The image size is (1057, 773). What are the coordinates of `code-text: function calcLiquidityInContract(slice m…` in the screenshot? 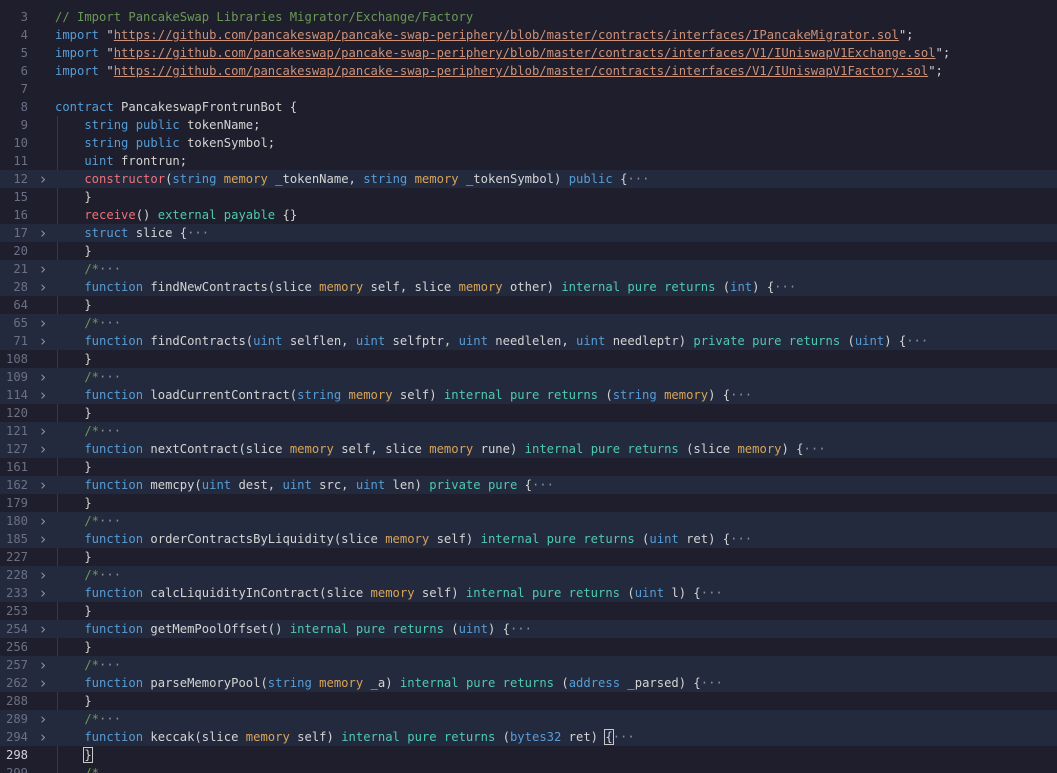 It's located at (389, 593).